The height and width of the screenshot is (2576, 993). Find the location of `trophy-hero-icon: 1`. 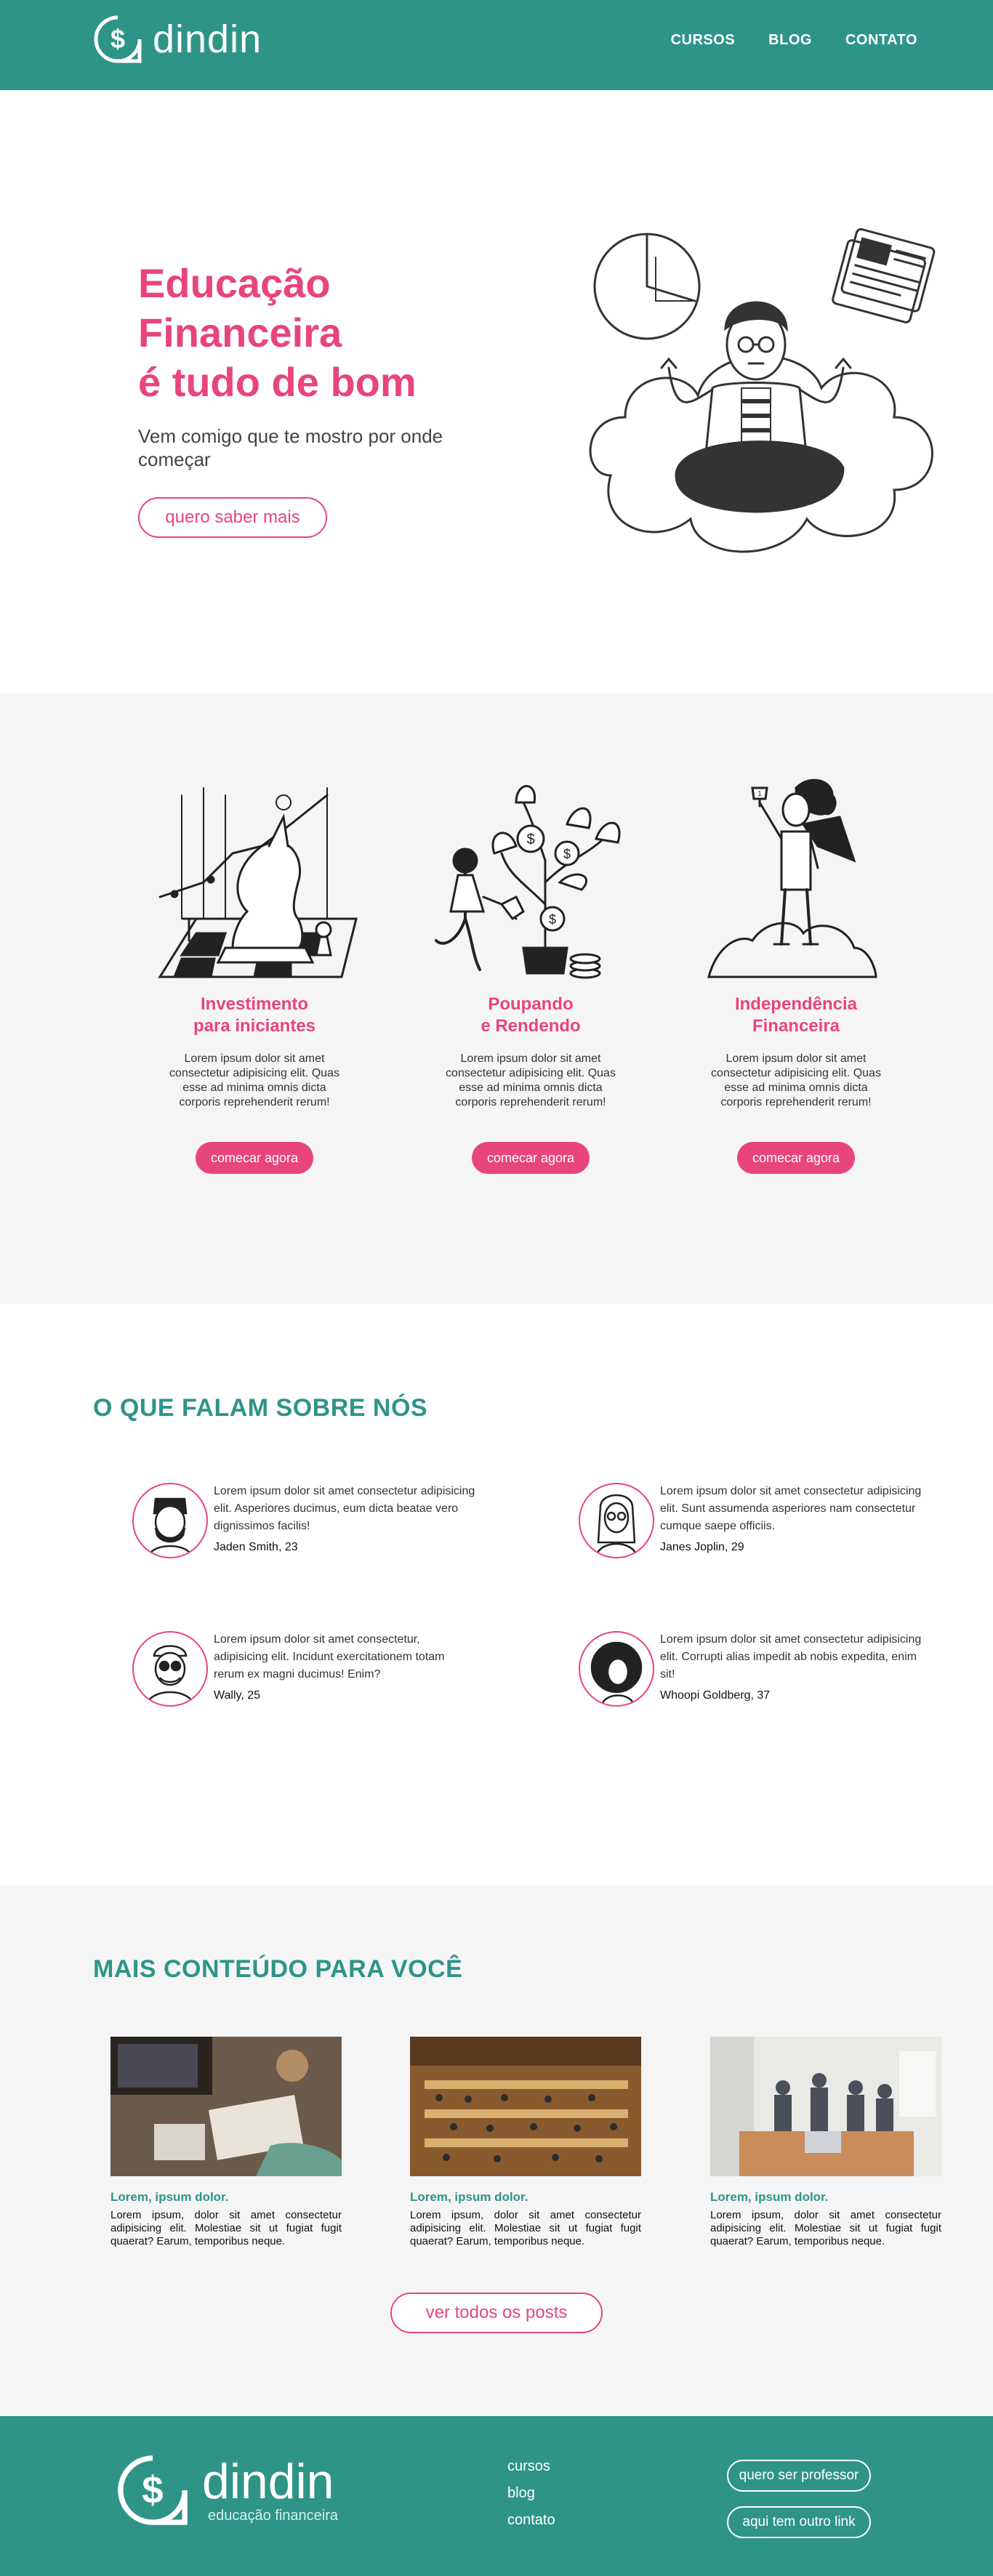

trophy-hero-icon: 1 is located at coordinates (792, 878).